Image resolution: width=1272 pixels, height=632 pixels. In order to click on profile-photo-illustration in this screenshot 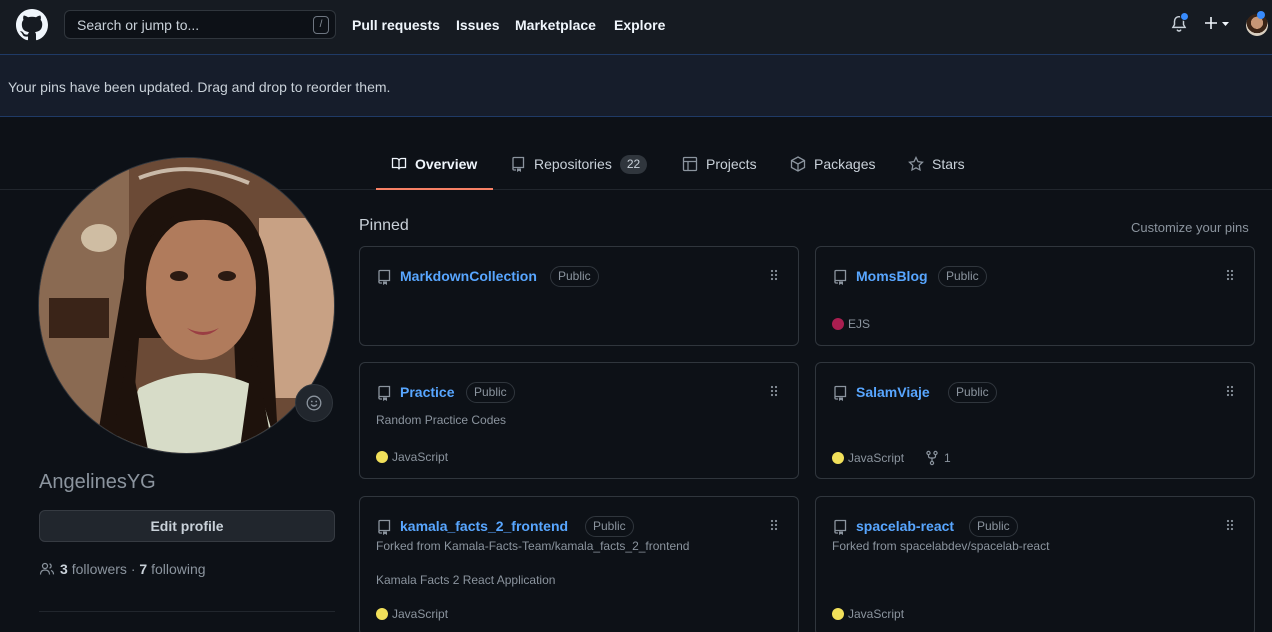, I will do `click(186, 305)`.